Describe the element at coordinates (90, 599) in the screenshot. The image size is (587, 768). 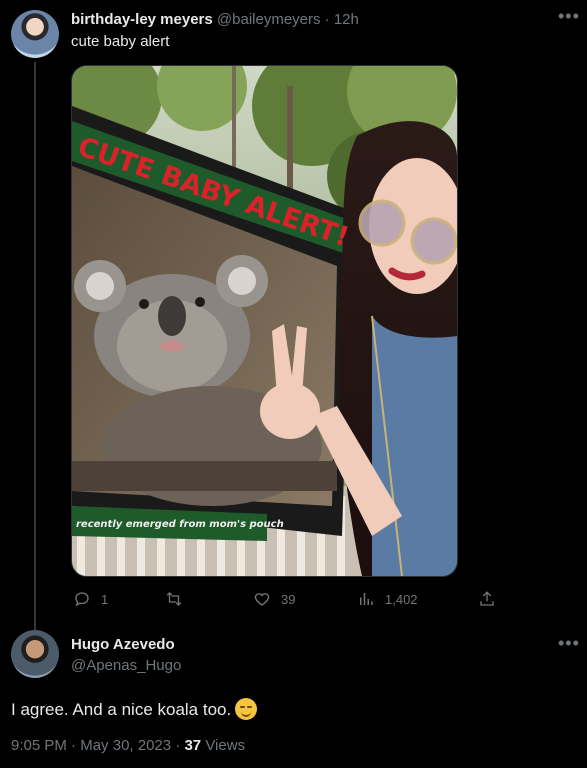
I see `reply-button: 1` at that location.